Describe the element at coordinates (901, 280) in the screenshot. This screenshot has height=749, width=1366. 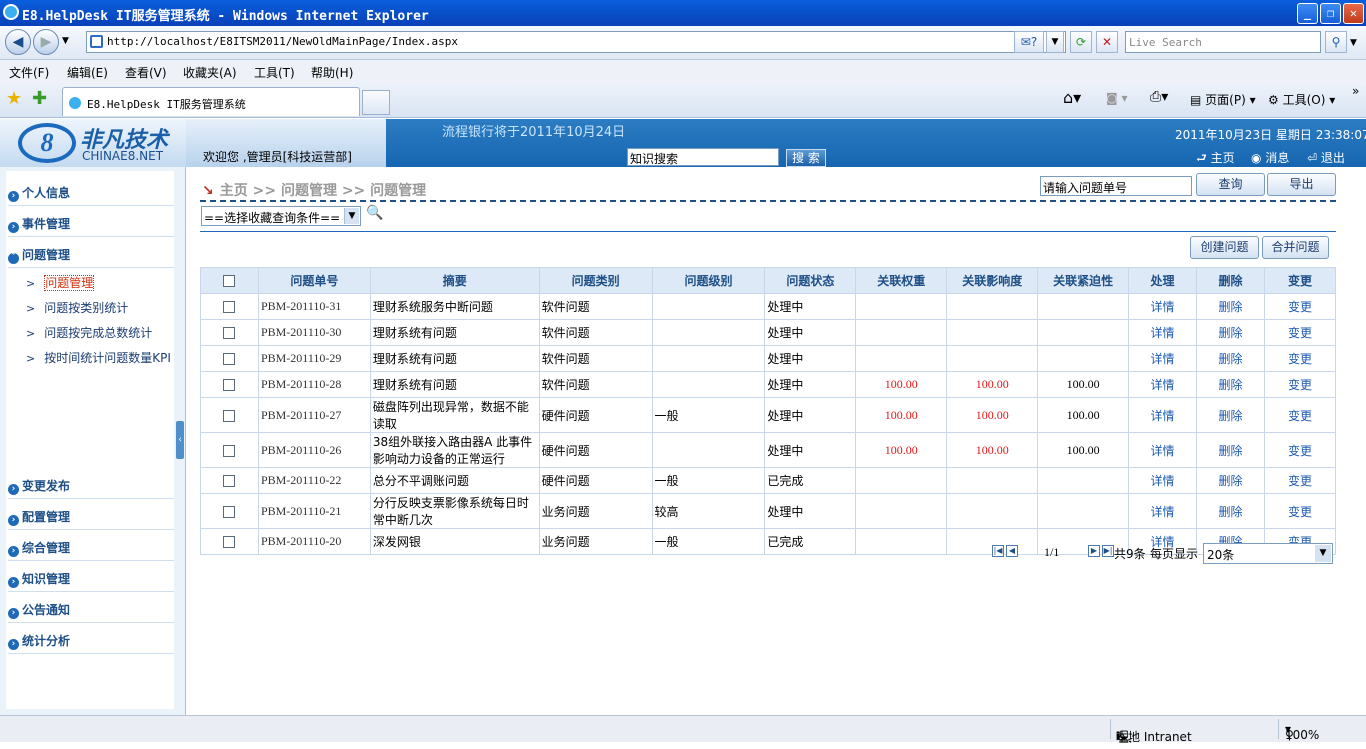
I see `col-weight: 关联权重` at that location.